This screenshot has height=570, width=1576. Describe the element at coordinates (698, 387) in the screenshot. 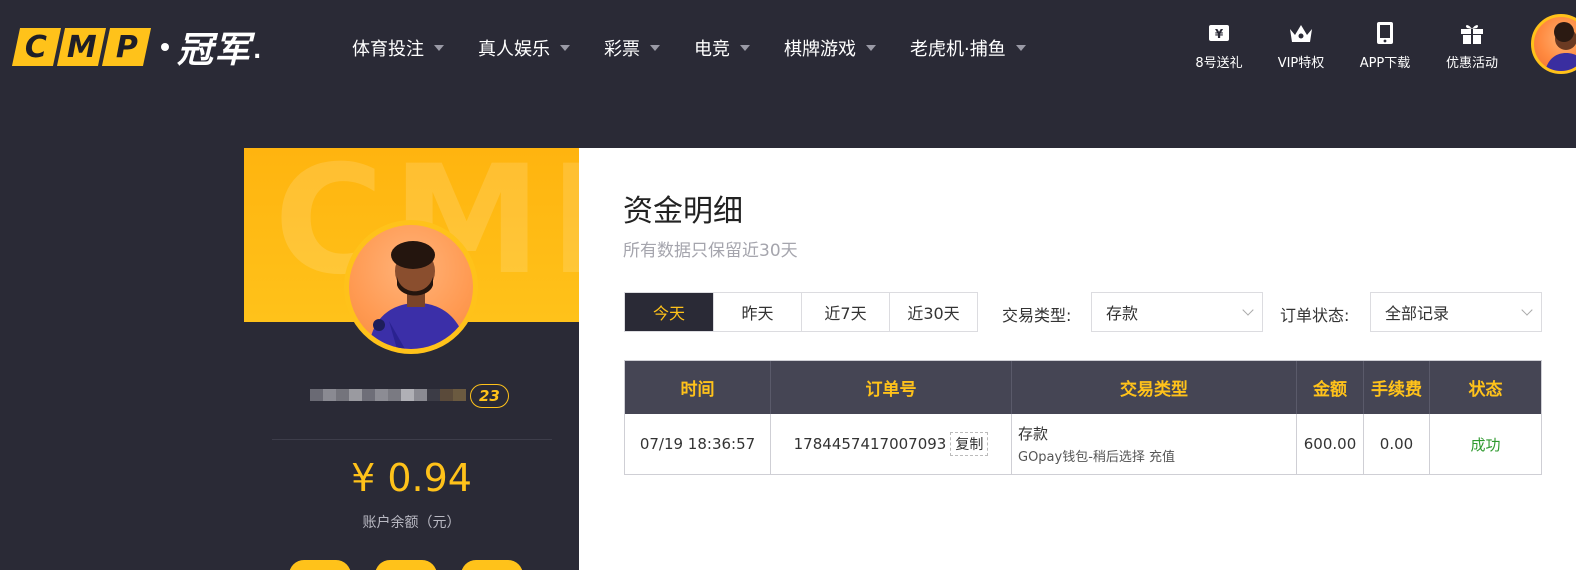

I see `column-header-time: 时间` at that location.